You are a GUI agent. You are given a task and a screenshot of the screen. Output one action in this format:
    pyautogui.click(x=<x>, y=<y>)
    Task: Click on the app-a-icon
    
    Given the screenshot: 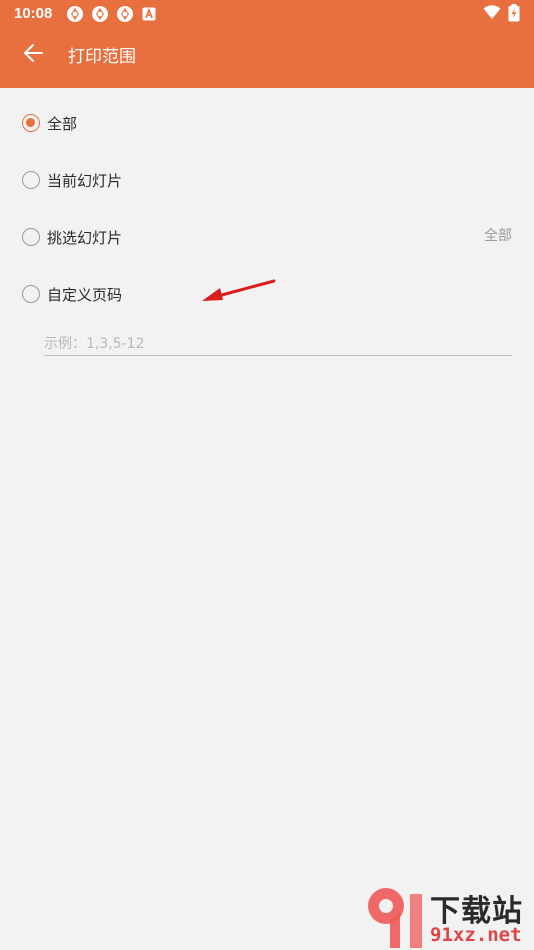 What is the action you would take?
    pyautogui.click(x=149, y=14)
    